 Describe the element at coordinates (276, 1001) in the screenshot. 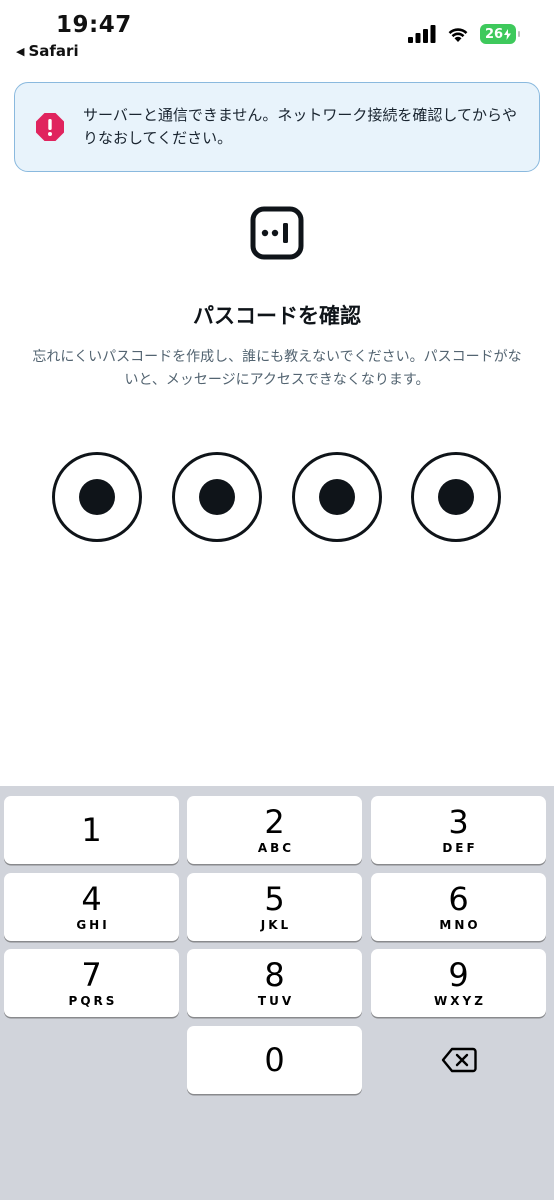

I see `key-letters: TUV` at that location.